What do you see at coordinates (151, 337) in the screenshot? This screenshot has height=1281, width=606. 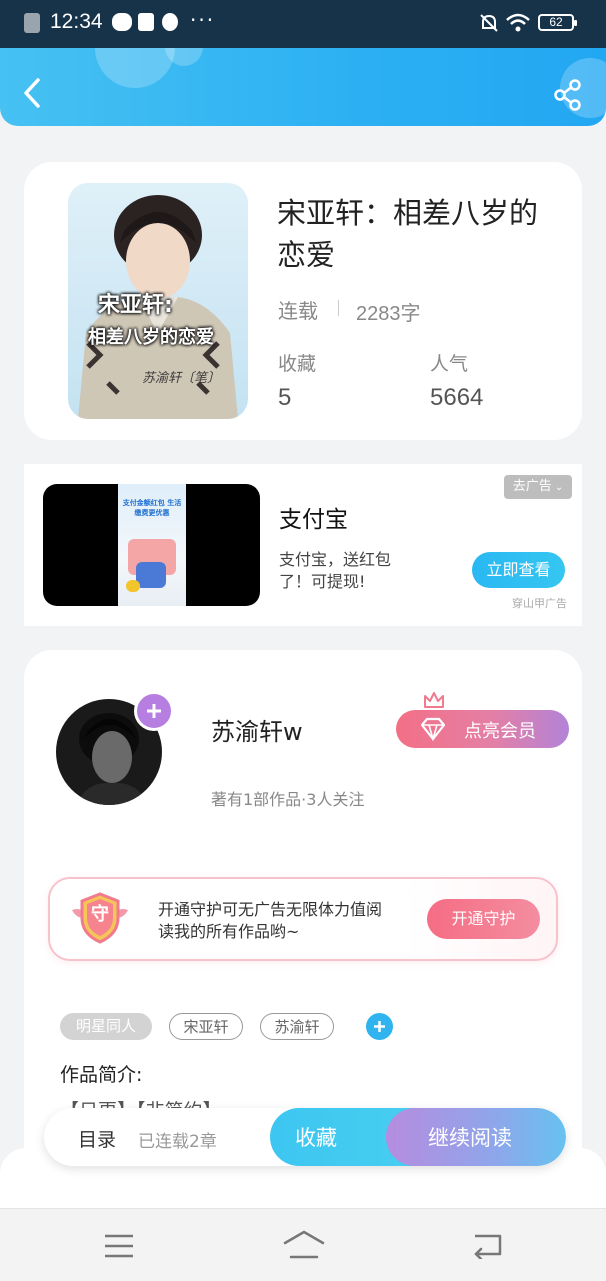 I see `cover-title-line2: 相差八岁的恋爱` at bounding box center [151, 337].